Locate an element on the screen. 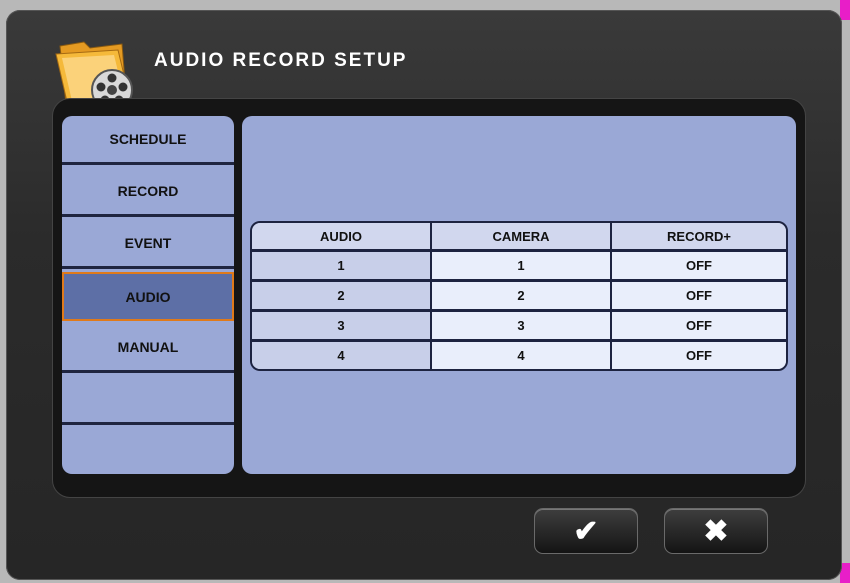 This screenshot has width=850, height=583. column-header-record: RECORD+ is located at coordinates (699, 237).